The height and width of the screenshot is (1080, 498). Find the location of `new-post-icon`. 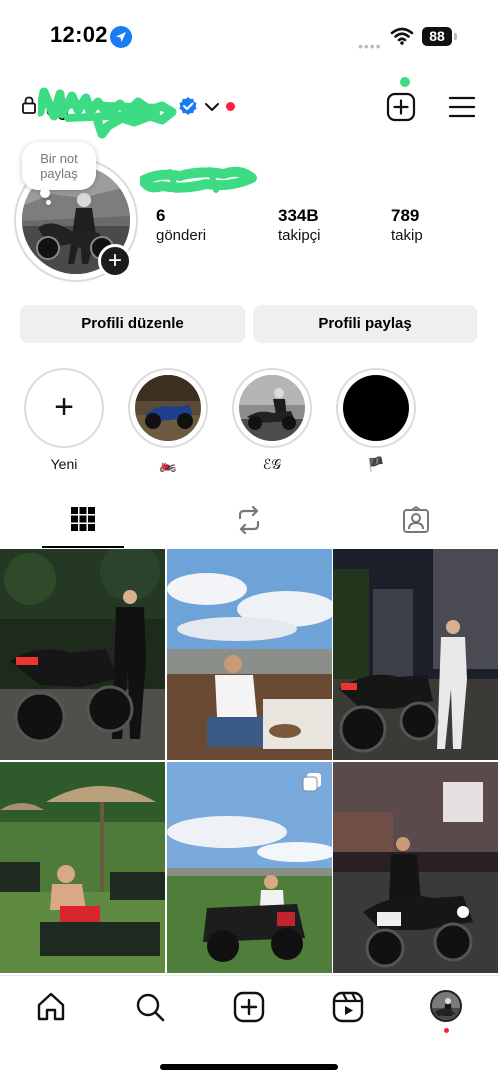

new-post-icon is located at coordinates (401, 107).